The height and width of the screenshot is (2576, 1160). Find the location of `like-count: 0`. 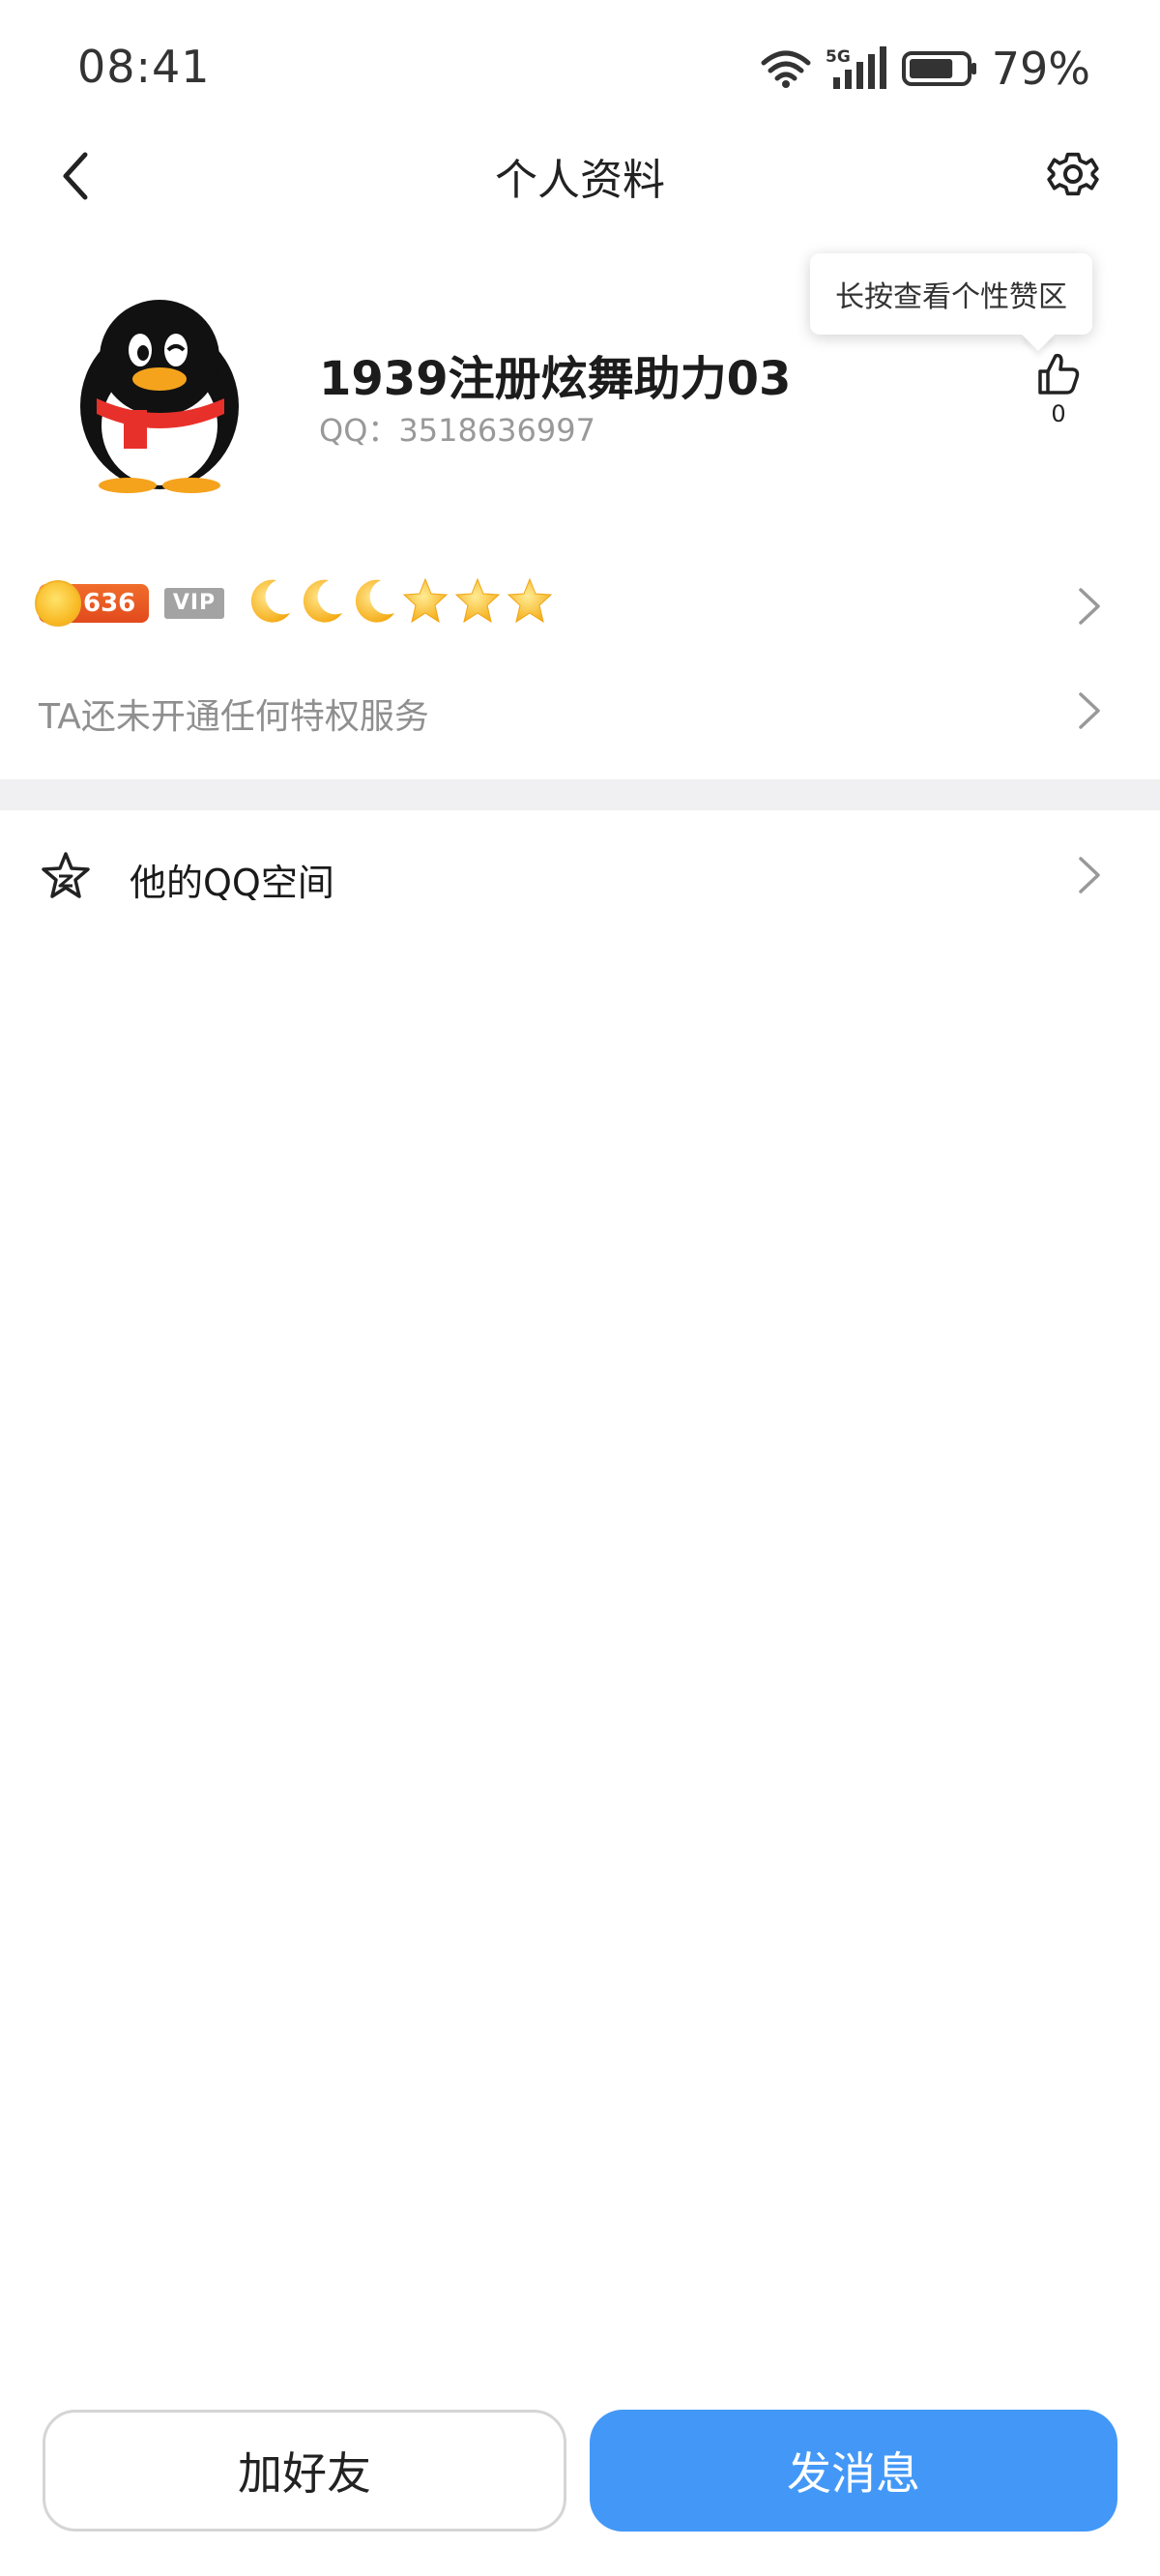

like-count: 0 is located at coordinates (1058, 413).